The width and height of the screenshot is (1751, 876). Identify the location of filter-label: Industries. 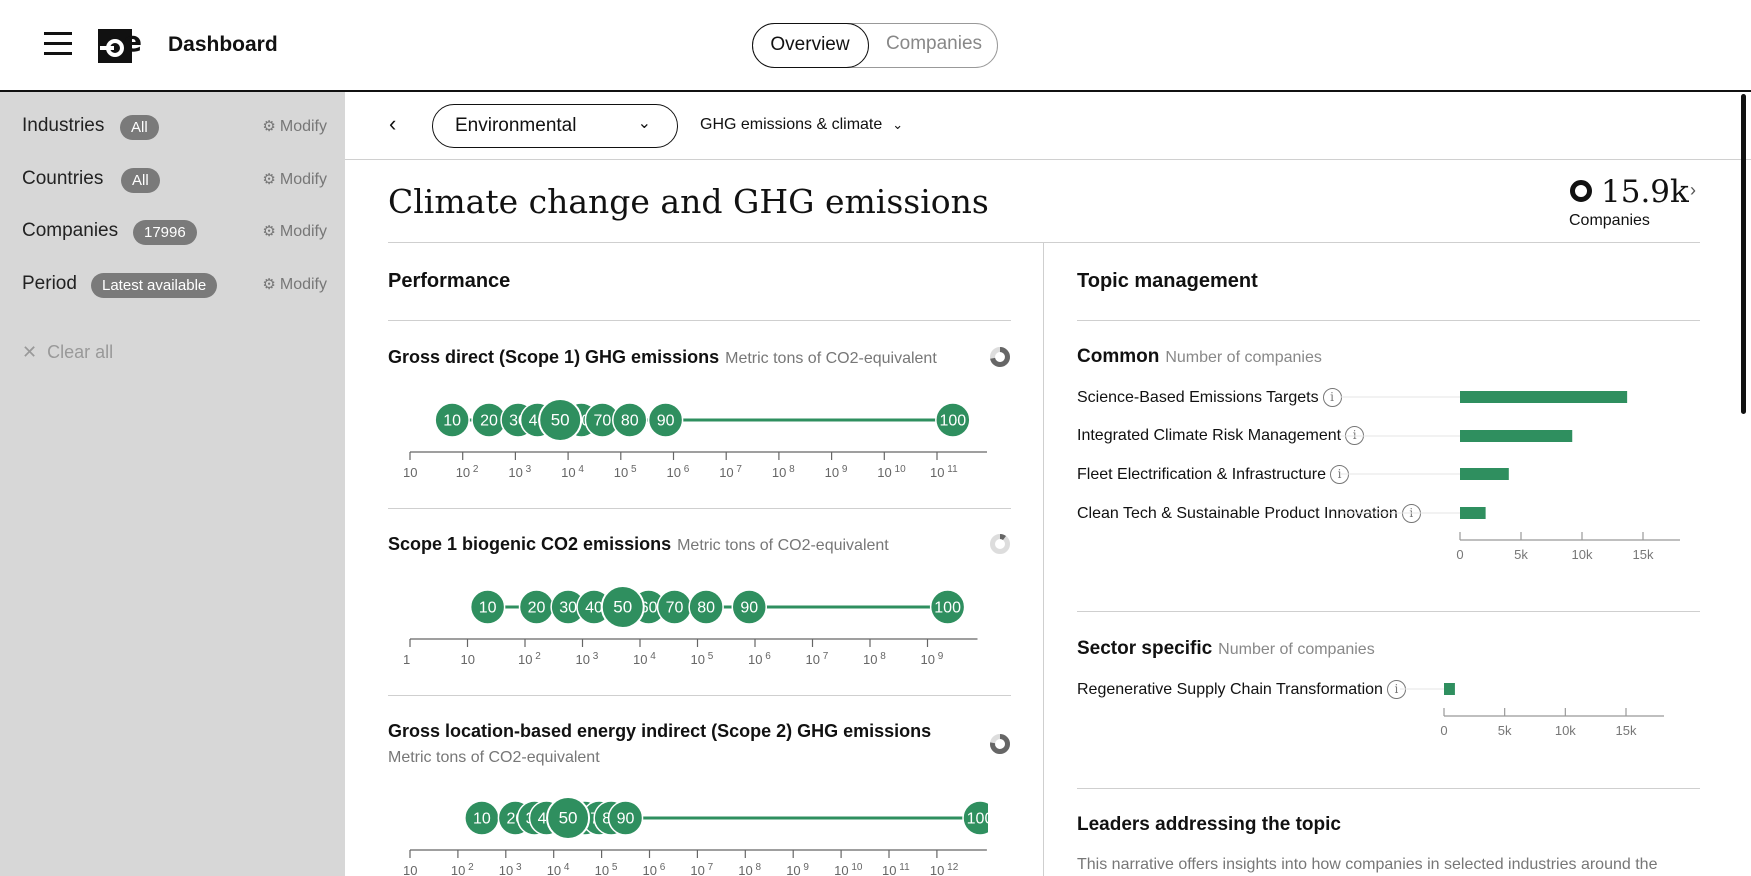
(63, 125).